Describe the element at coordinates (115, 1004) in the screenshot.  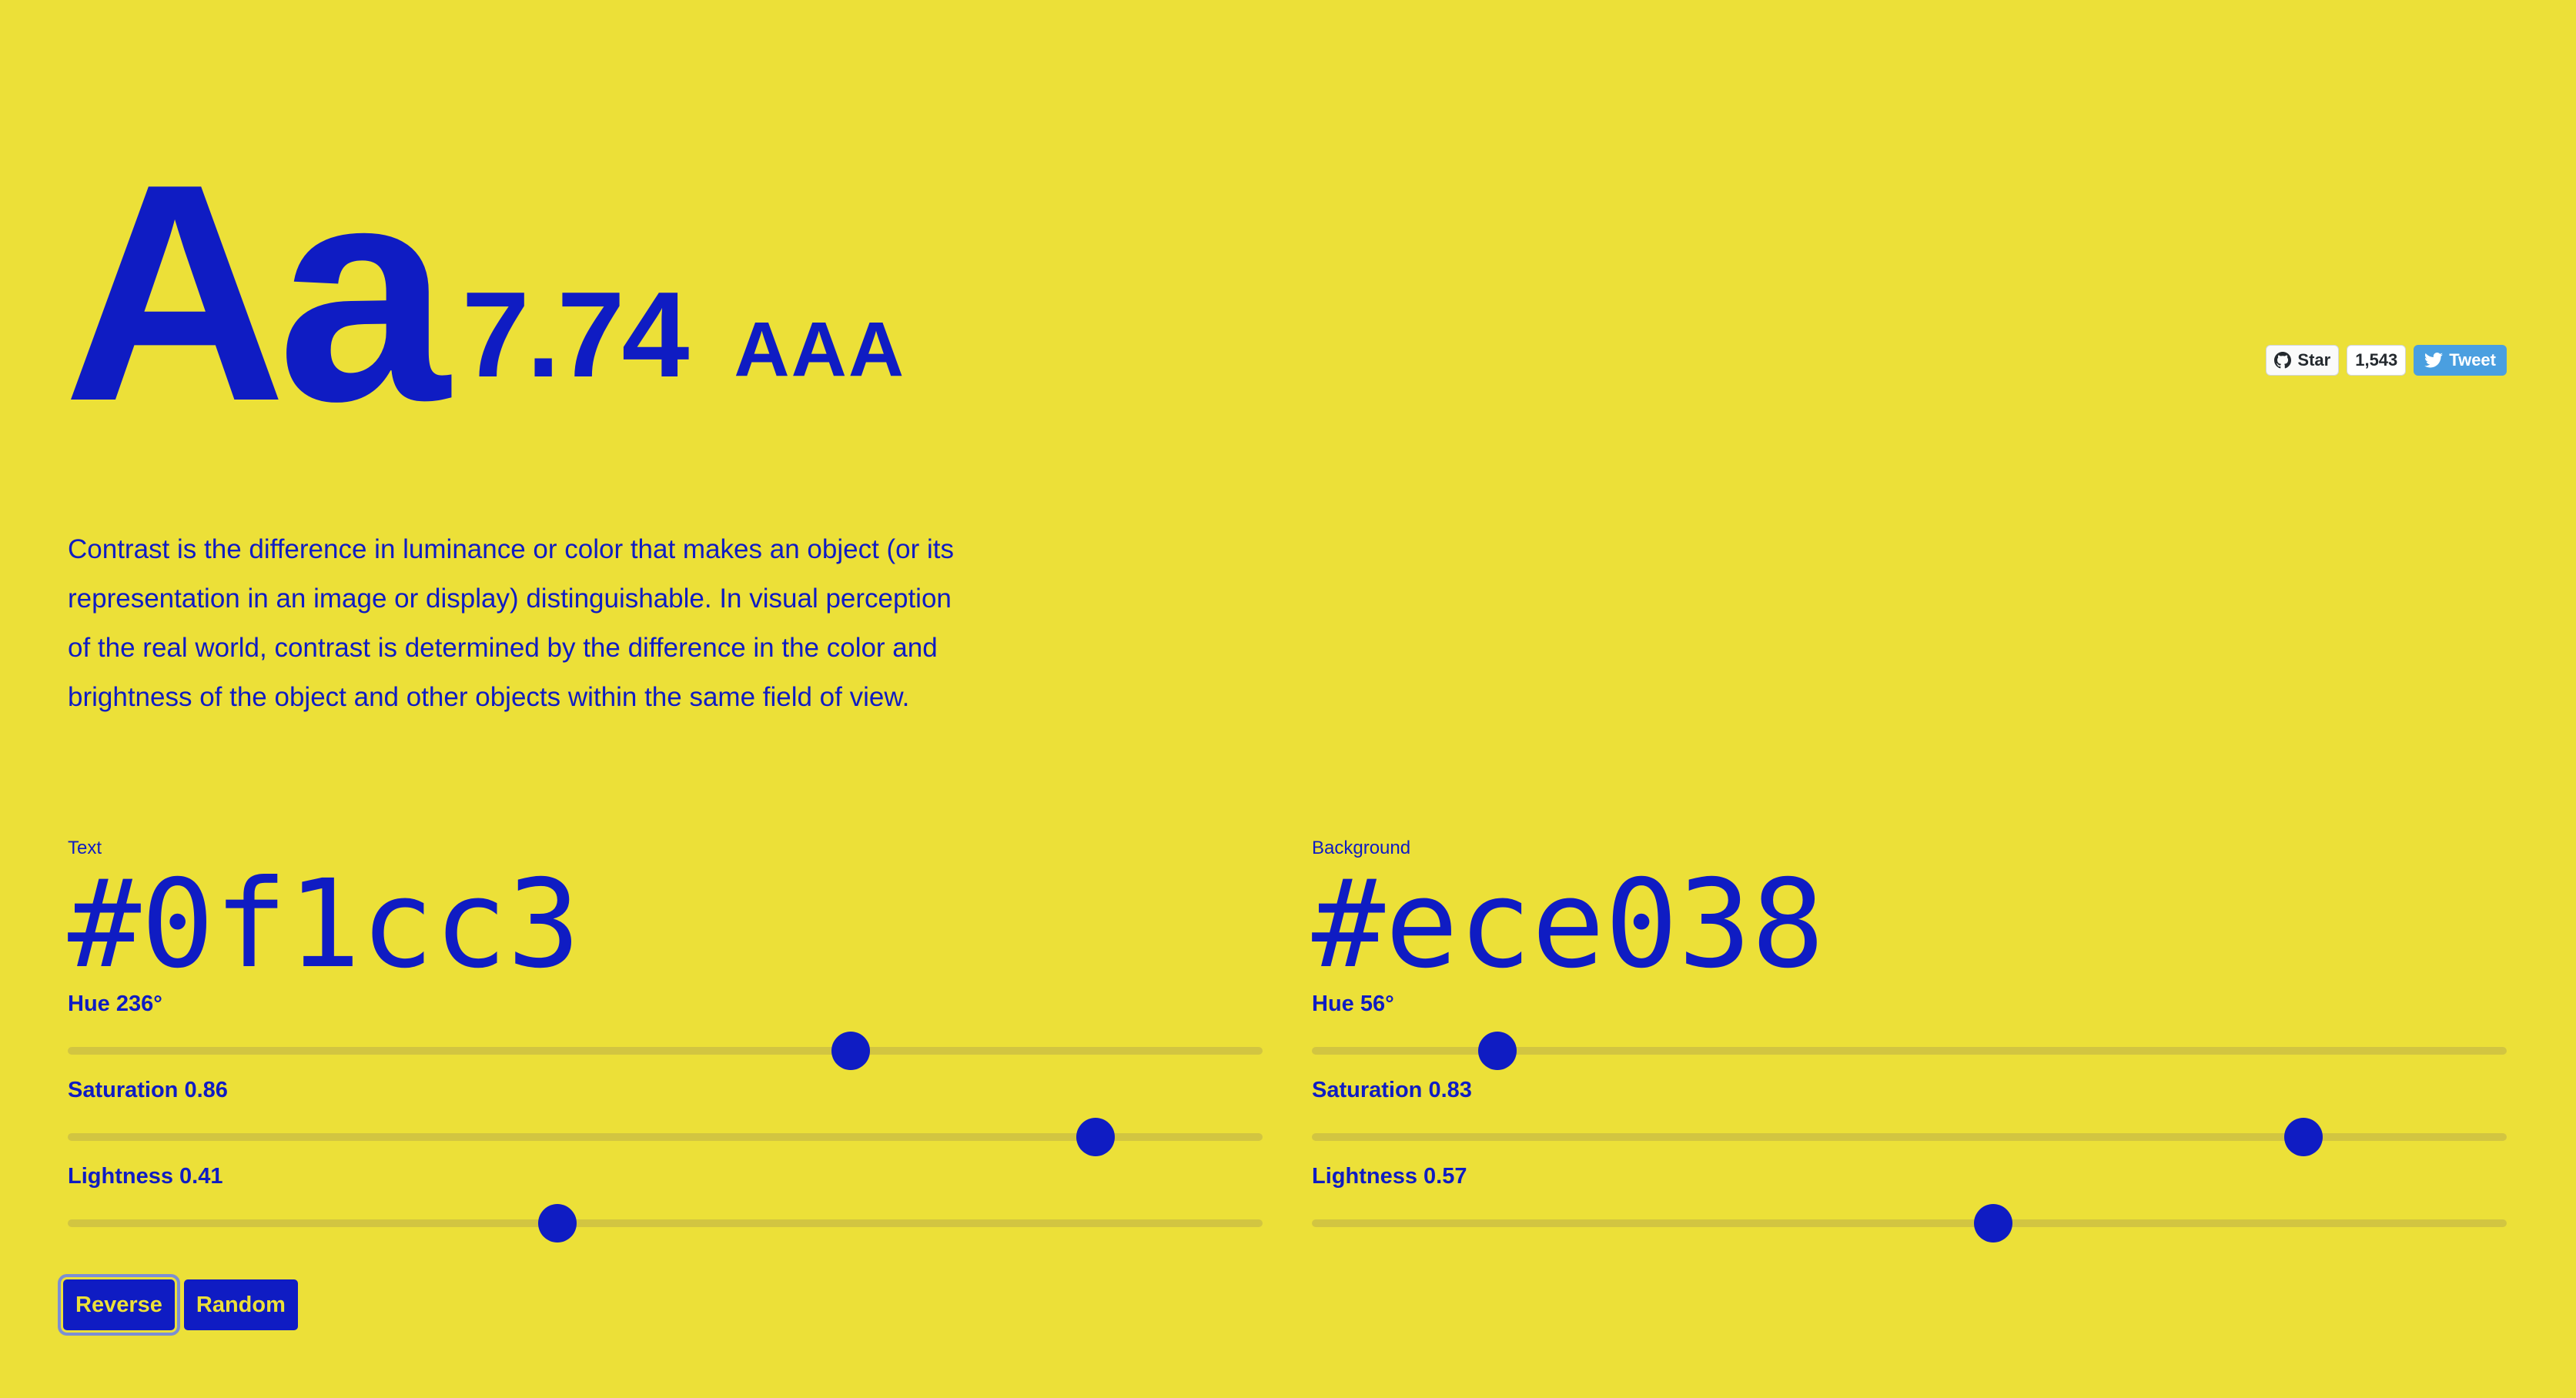
I see `text-hue-label: Hue 236°` at that location.